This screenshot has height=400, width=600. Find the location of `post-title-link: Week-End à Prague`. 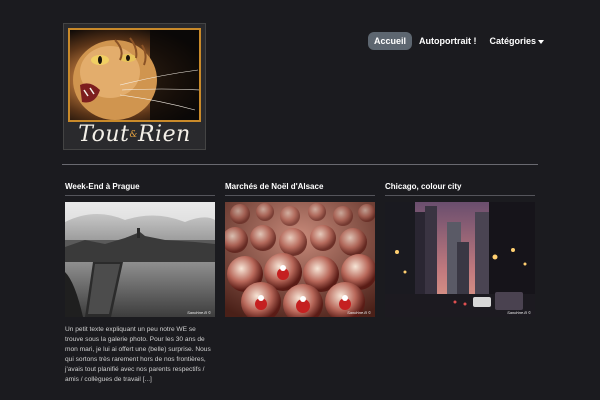

post-title-link: Week-End à Prague is located at coordinates (140, 189).